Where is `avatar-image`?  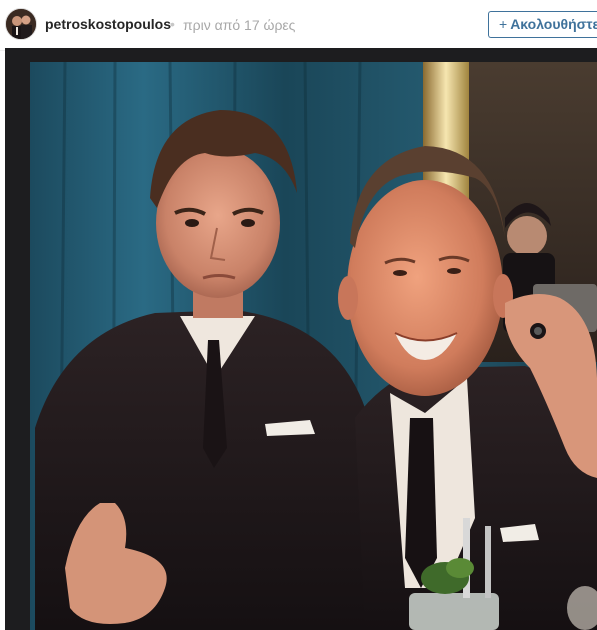
avatar-image is located at coordinates (21, 24).